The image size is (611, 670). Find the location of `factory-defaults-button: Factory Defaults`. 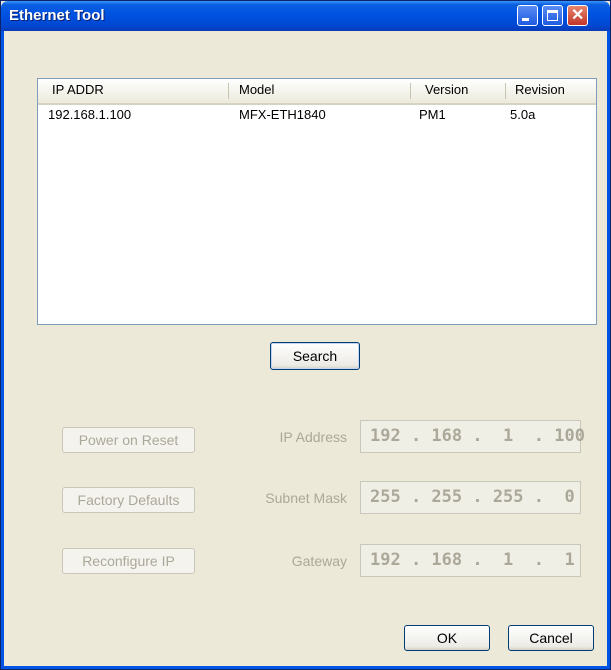

factory-defaults-button: Factory Defaults is located at coordinates (128, 500).